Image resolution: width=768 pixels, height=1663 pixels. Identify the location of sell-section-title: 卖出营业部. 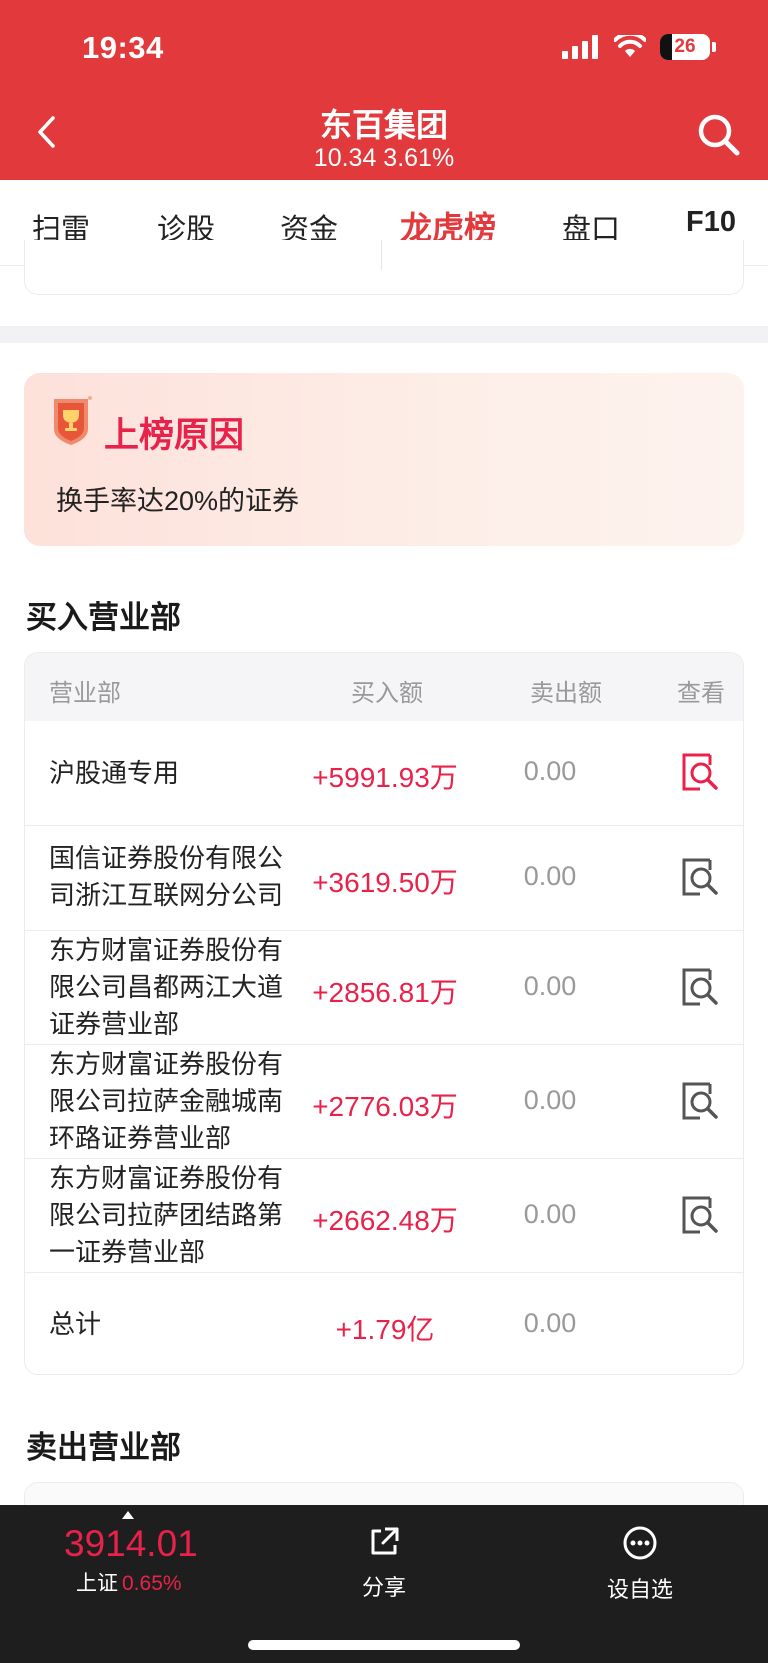
(103, 1447).